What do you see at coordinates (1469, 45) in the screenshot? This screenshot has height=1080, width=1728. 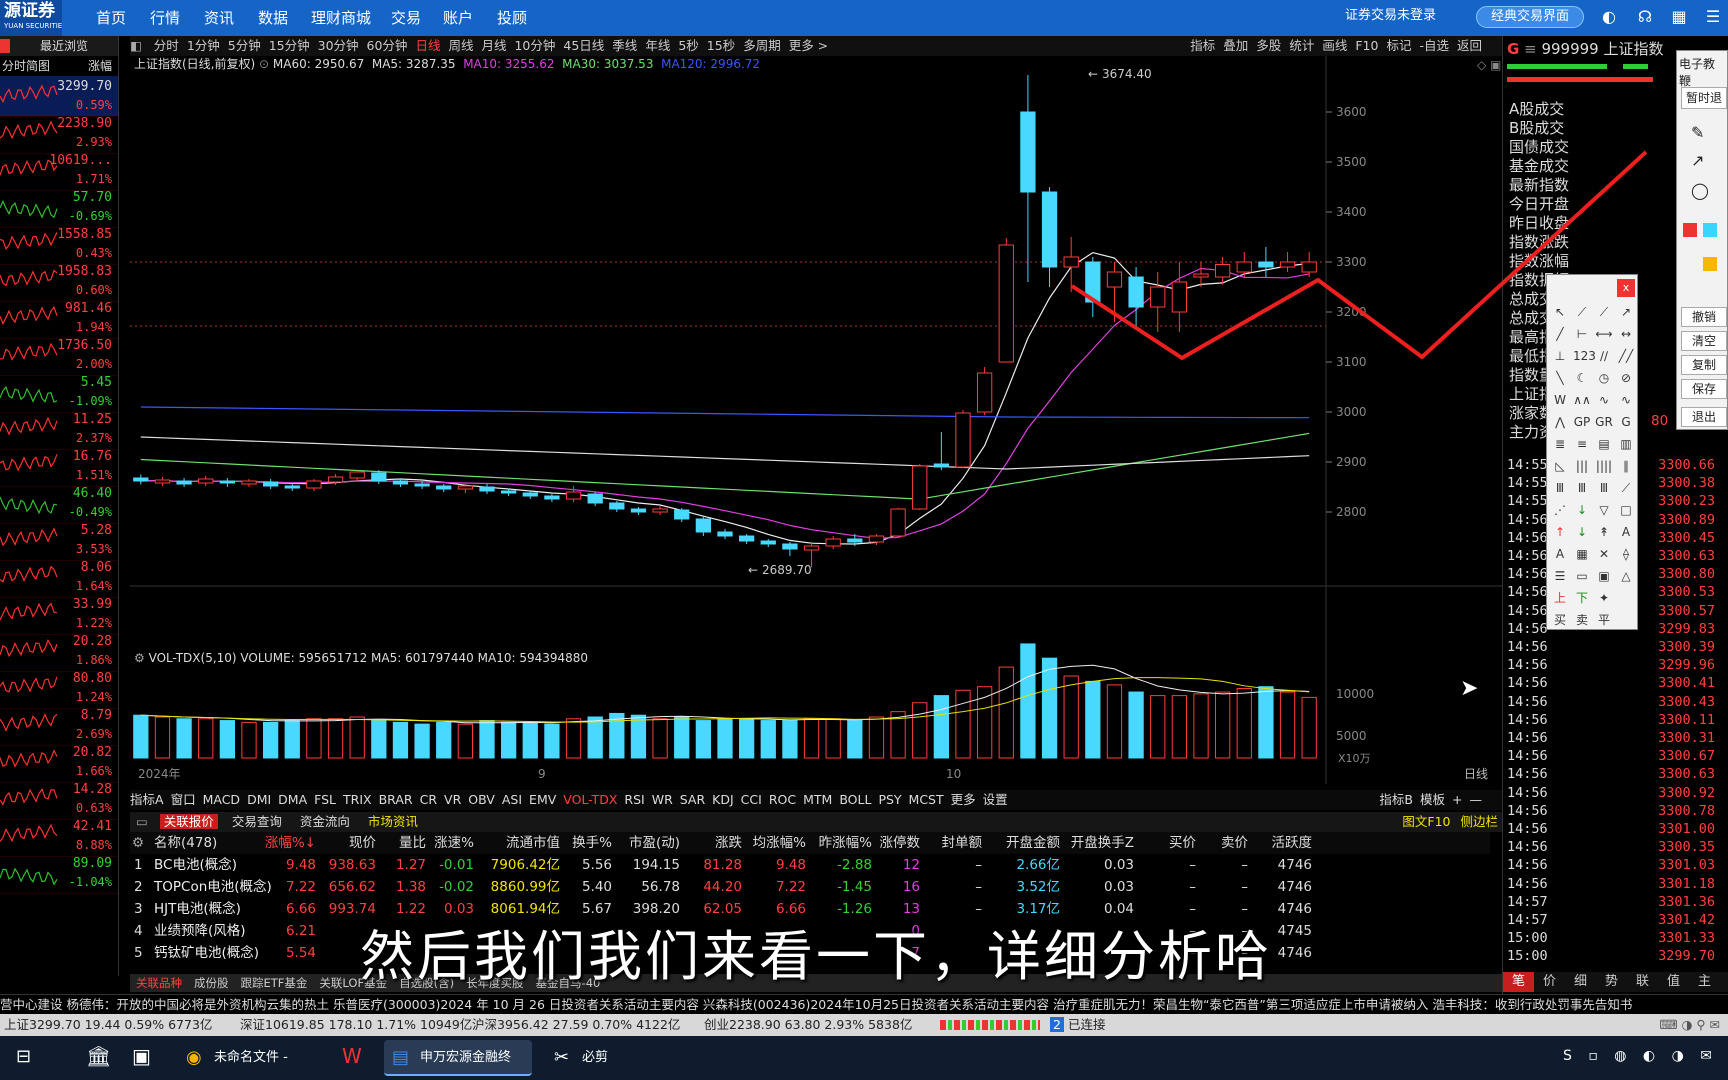 I see `chart-tool-8: 返回` at bounding box center [1469, 45].